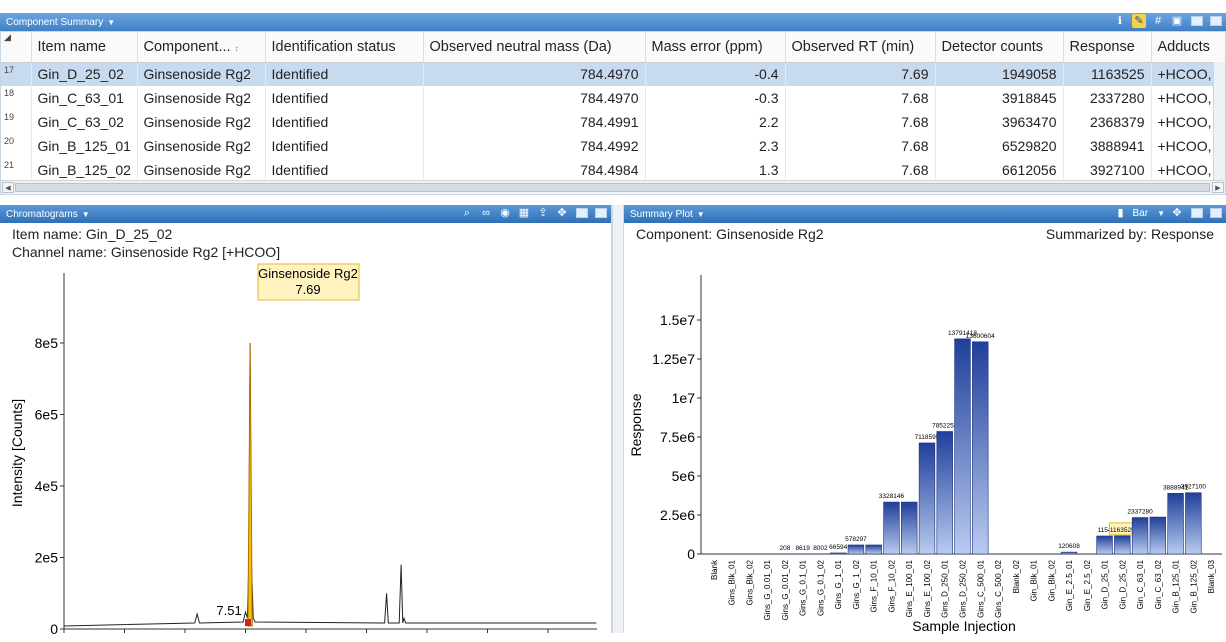  Describe the element at coordinates (1141, 213) in the screenshot. I see `plot-type-selector: Bar` at that location.